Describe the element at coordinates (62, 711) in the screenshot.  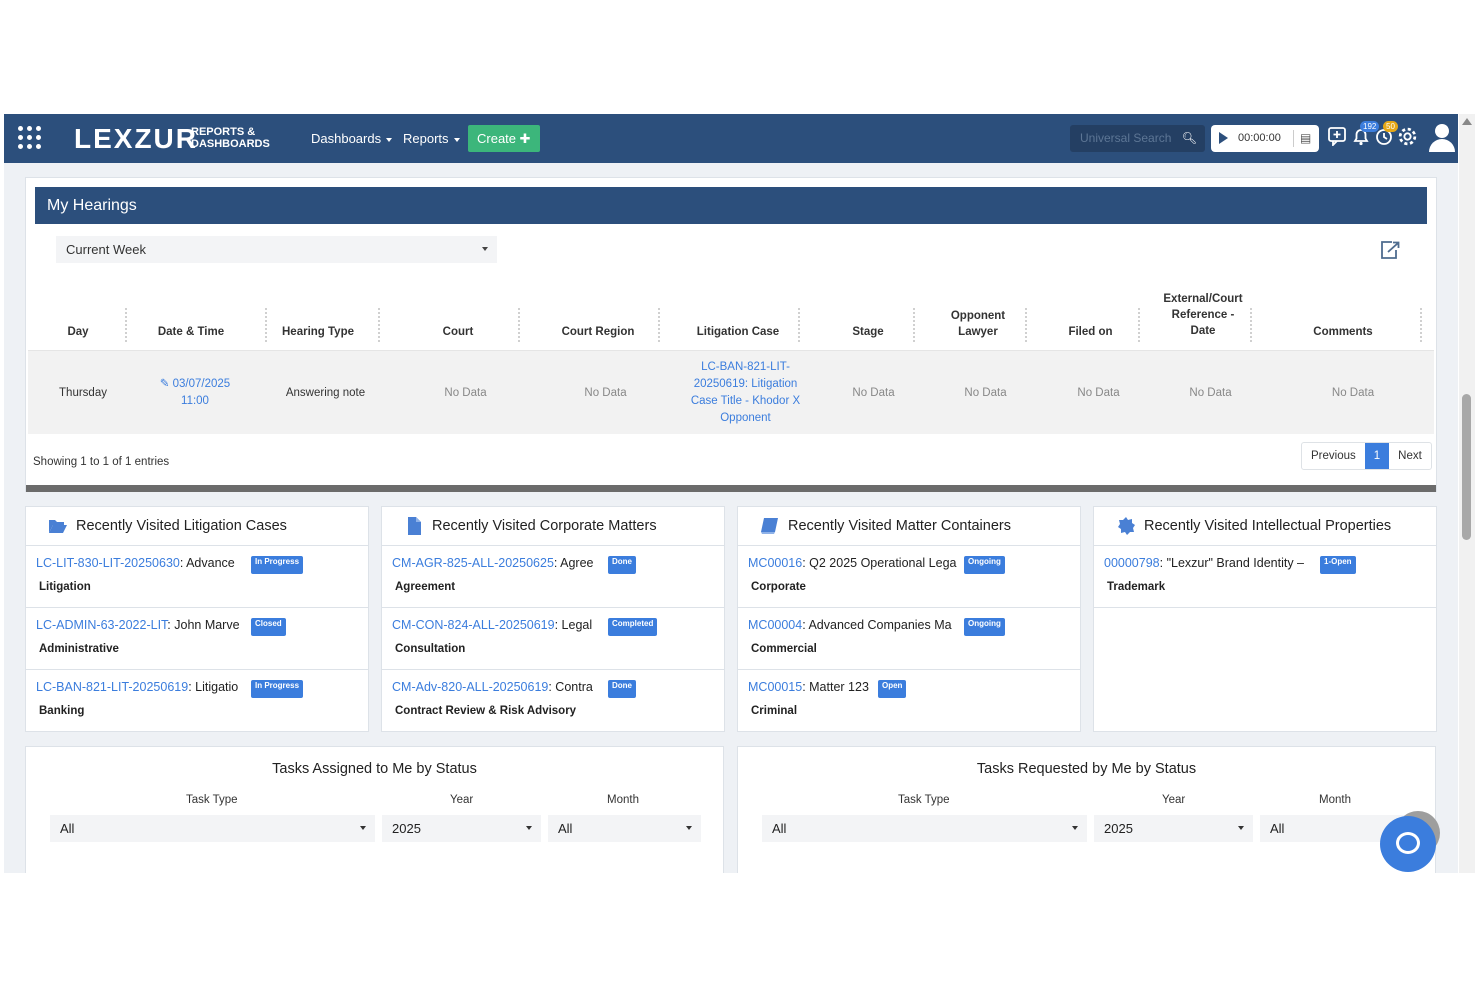
I see `item-category: Banking` at that location.